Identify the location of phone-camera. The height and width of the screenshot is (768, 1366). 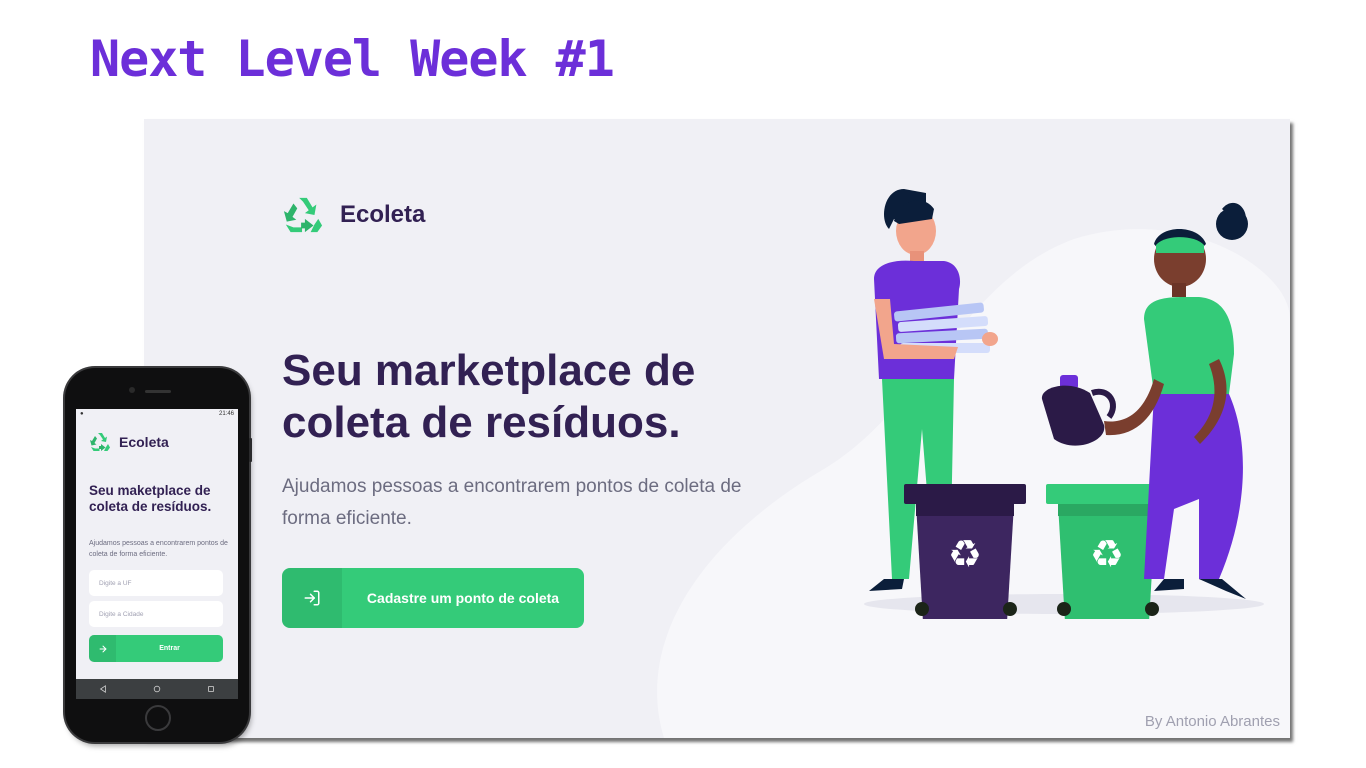
(132, 390).